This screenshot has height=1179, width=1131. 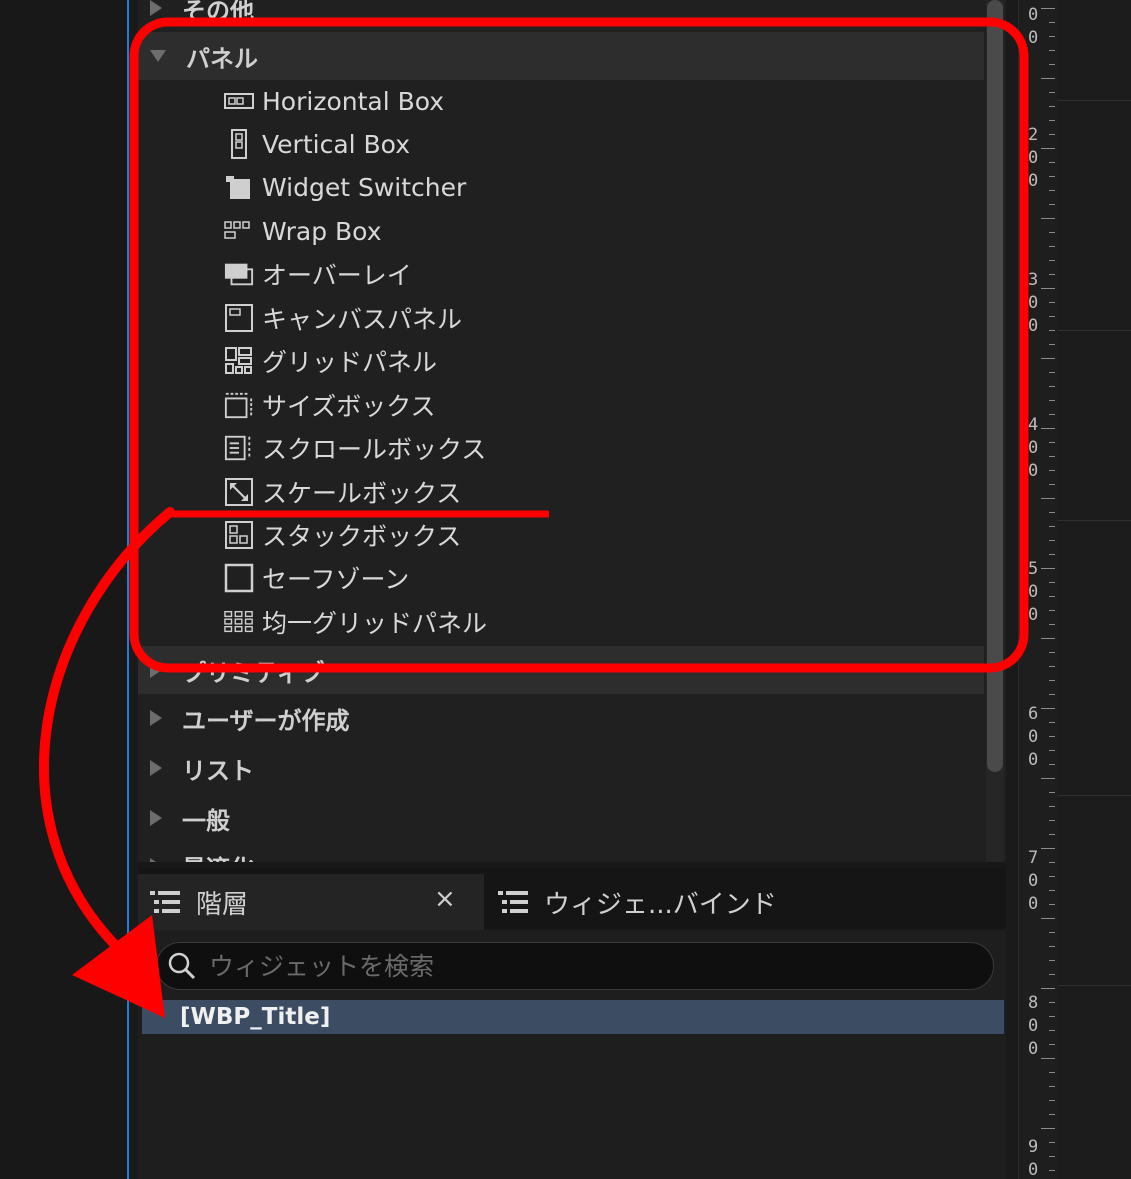 I want to click on palette-item-label: サイズボックス, so click(x=349, y=406).